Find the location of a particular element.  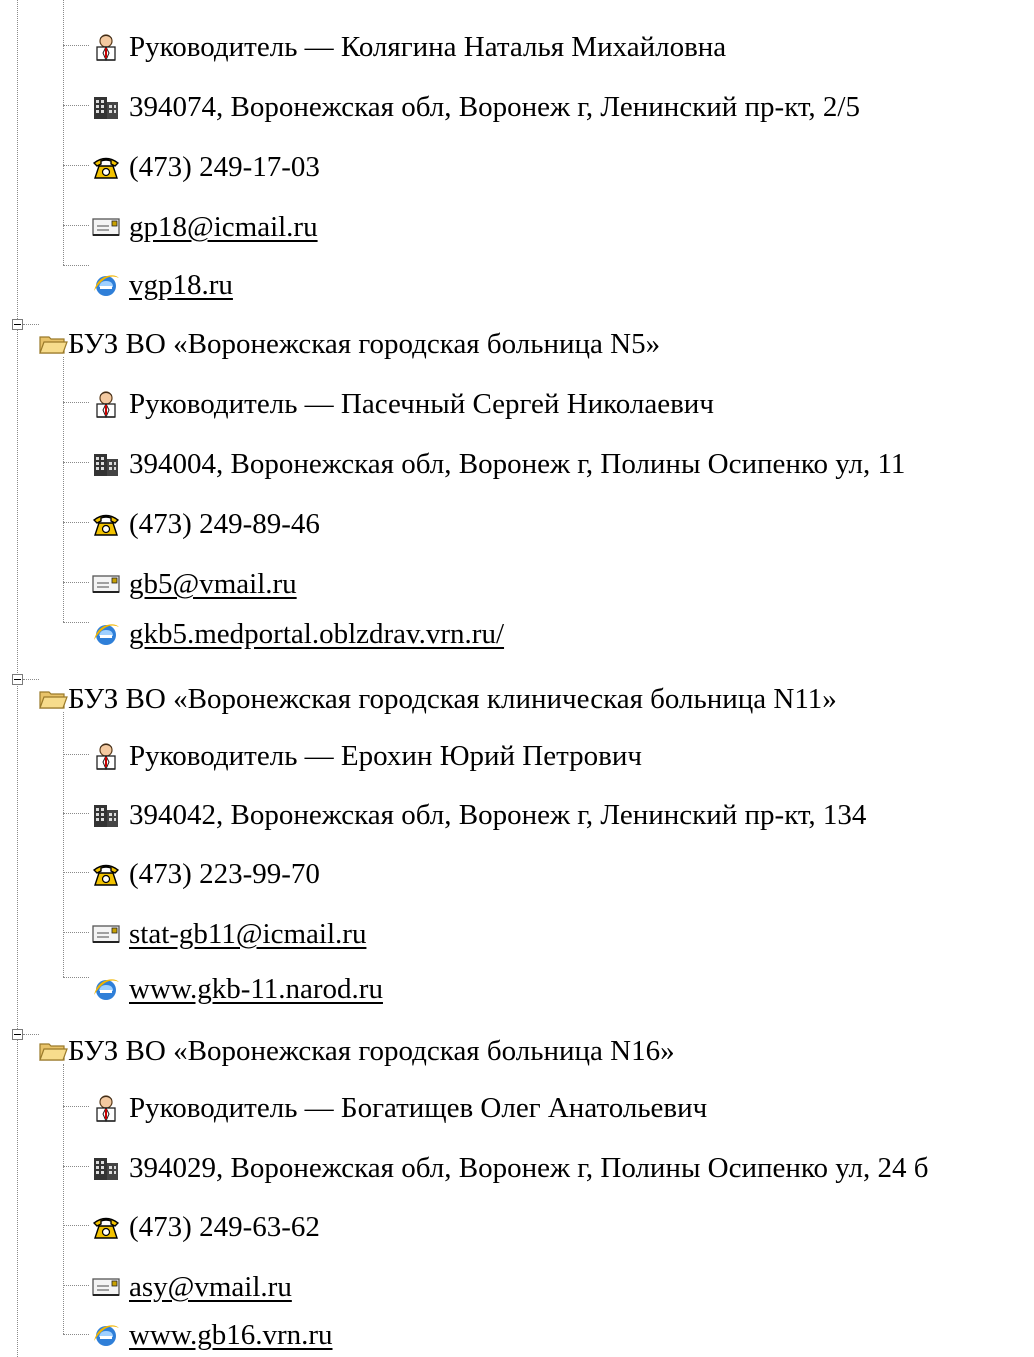

tree-item-email: stat-gb11@icmail.ru is located at coordinates (228, 934).